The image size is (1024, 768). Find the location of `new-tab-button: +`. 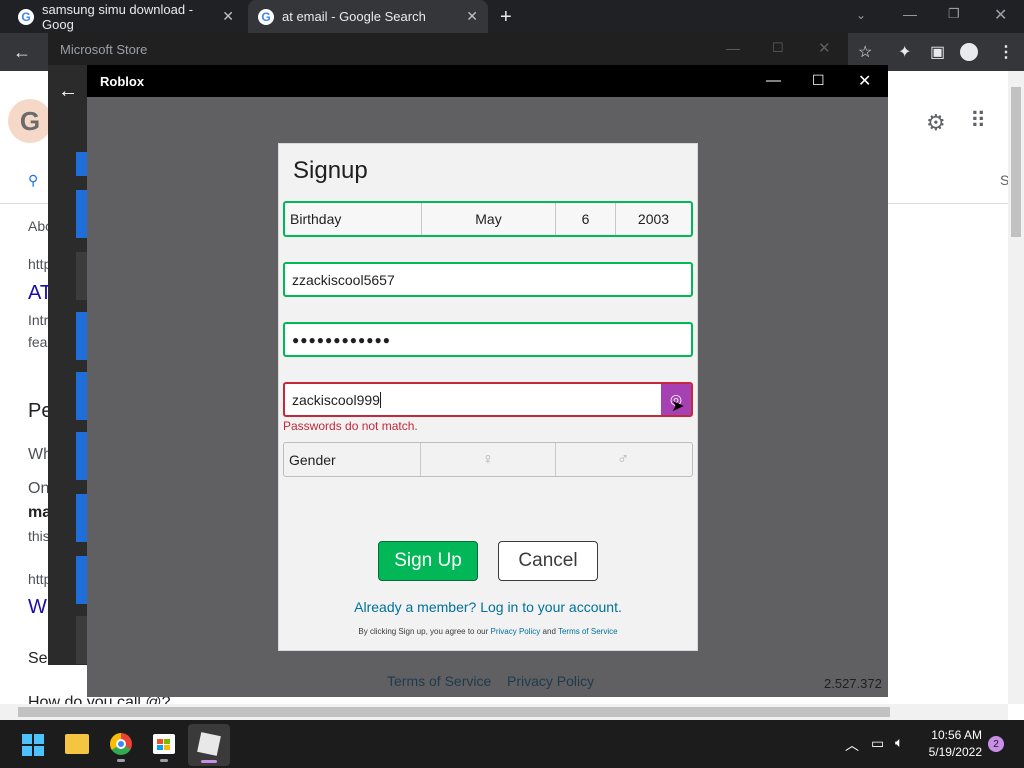

new-tab-button: + is located at coordinates (506, 17).